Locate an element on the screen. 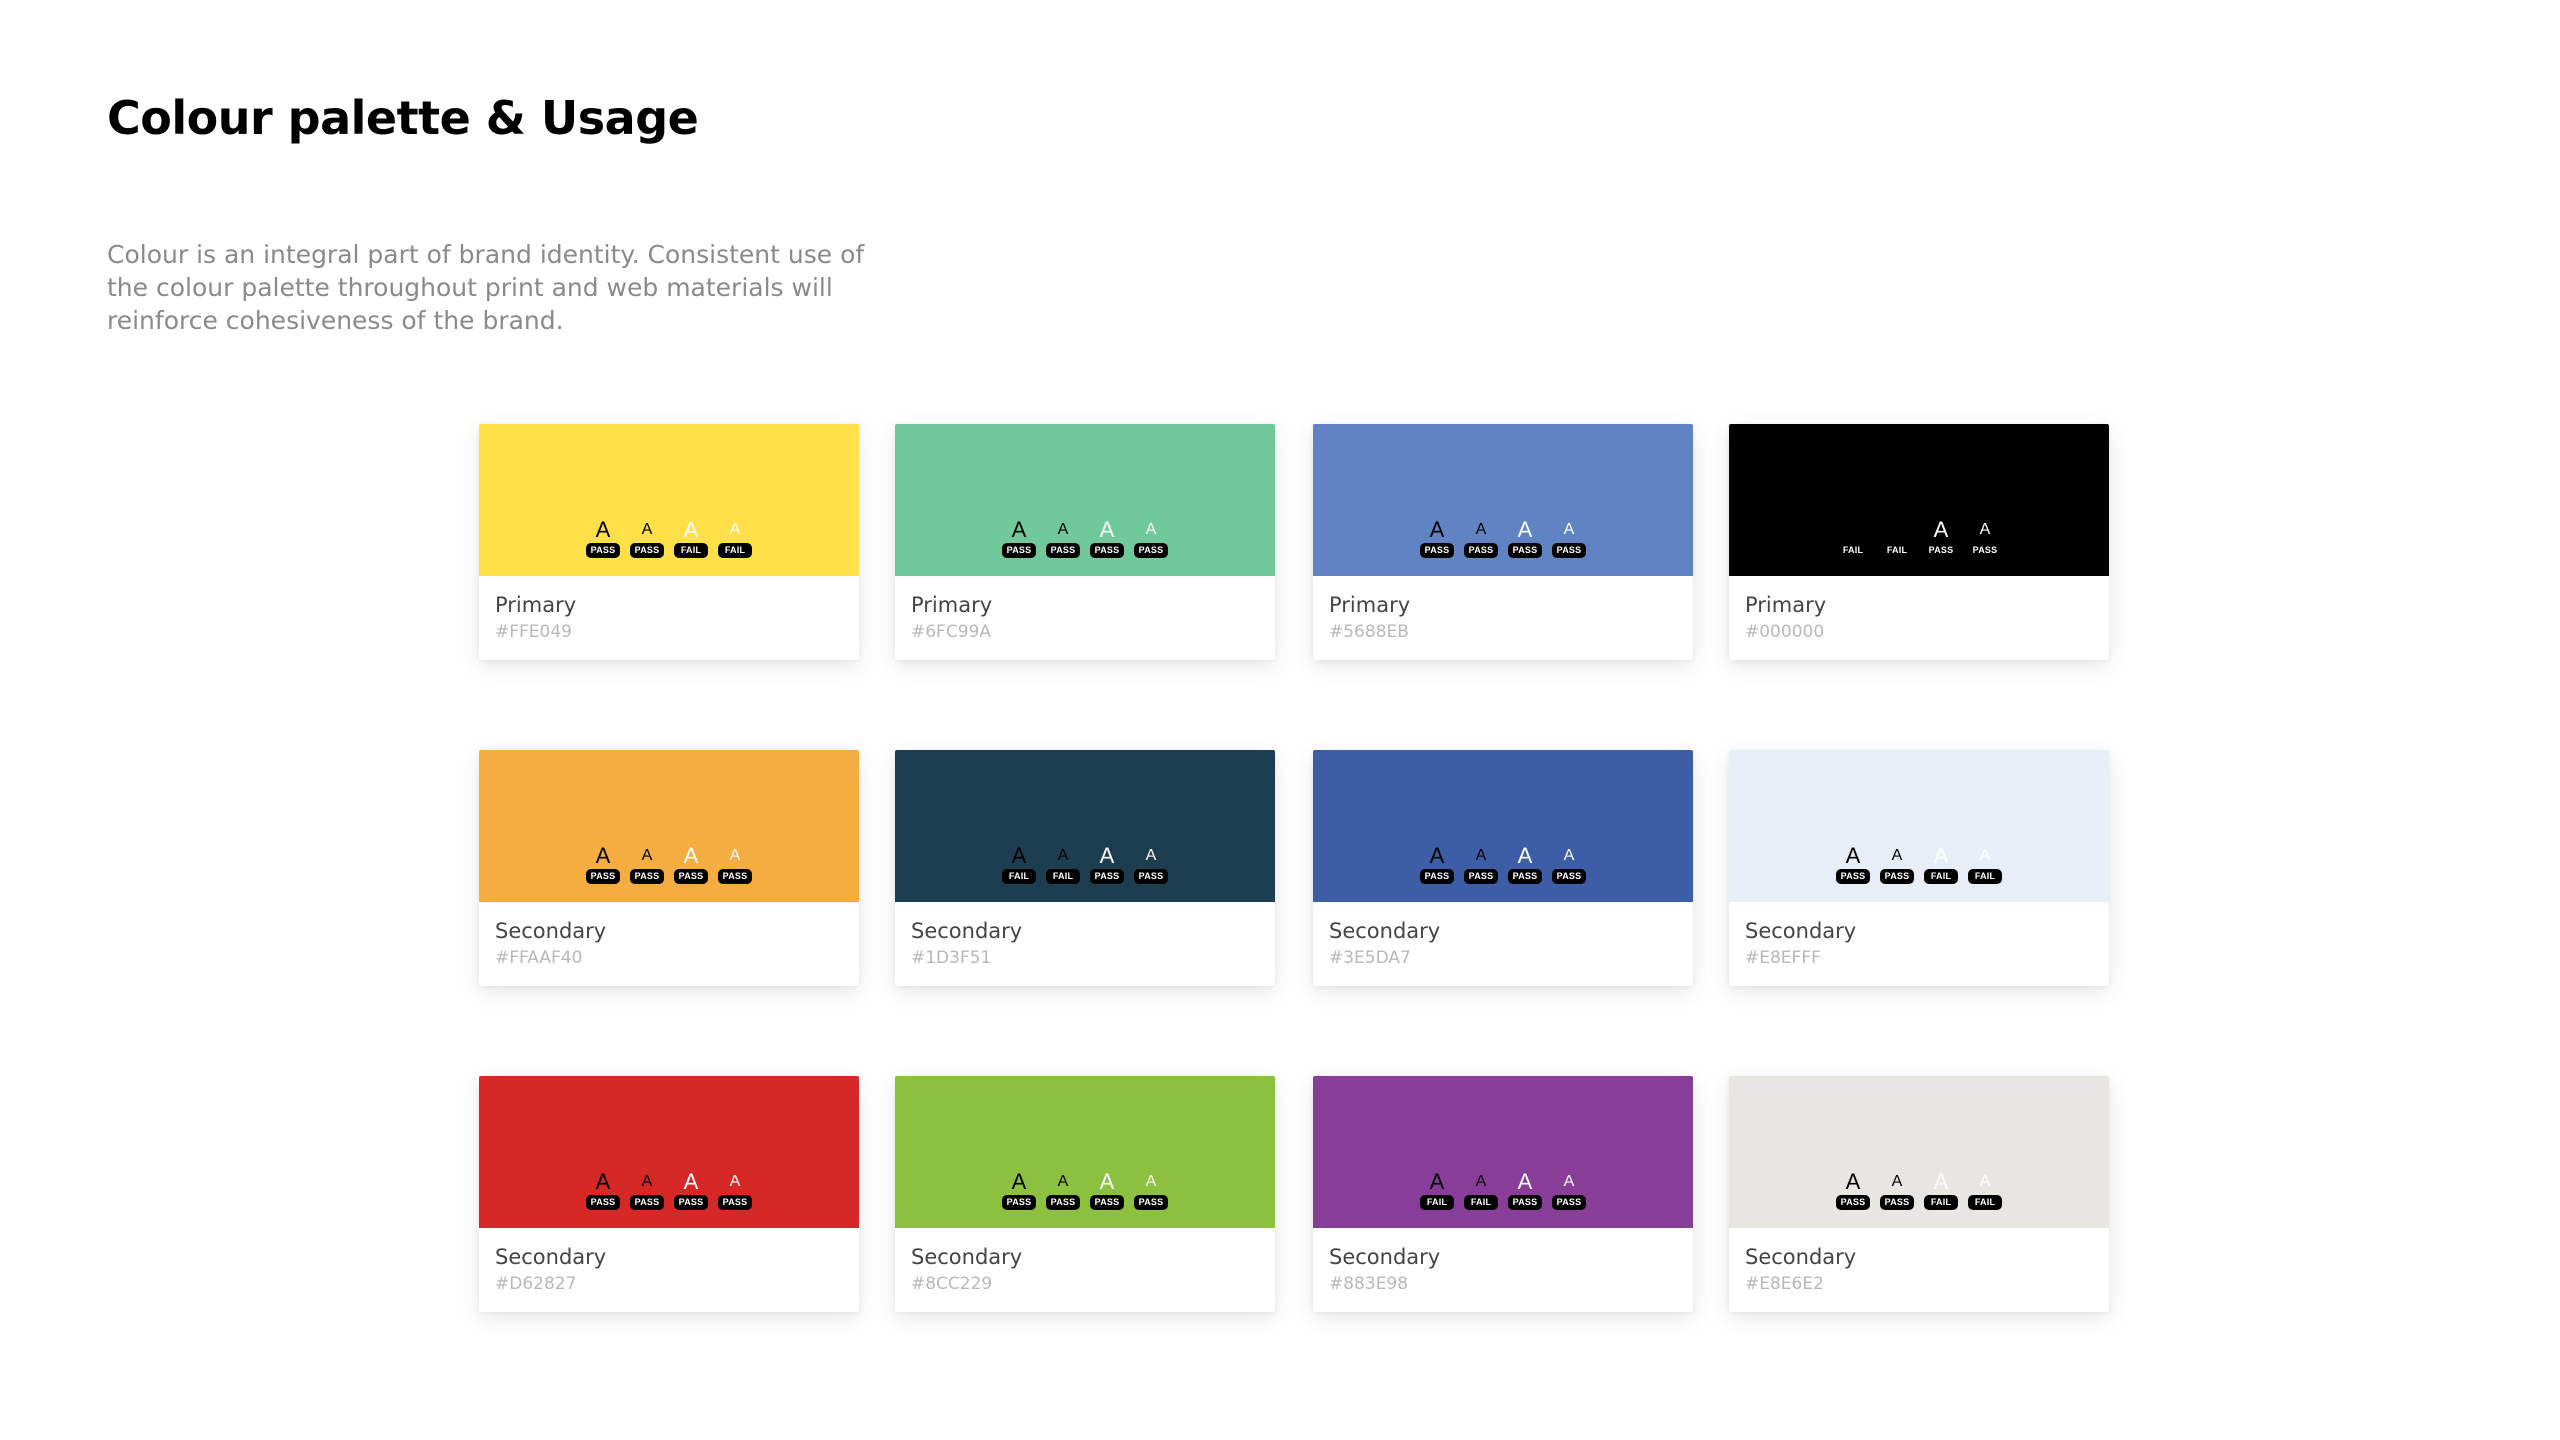 The width and height of the screenshot is (2560, 1440). colour-hex-code: #E8EFFF is located at coordinates (1783, 958).